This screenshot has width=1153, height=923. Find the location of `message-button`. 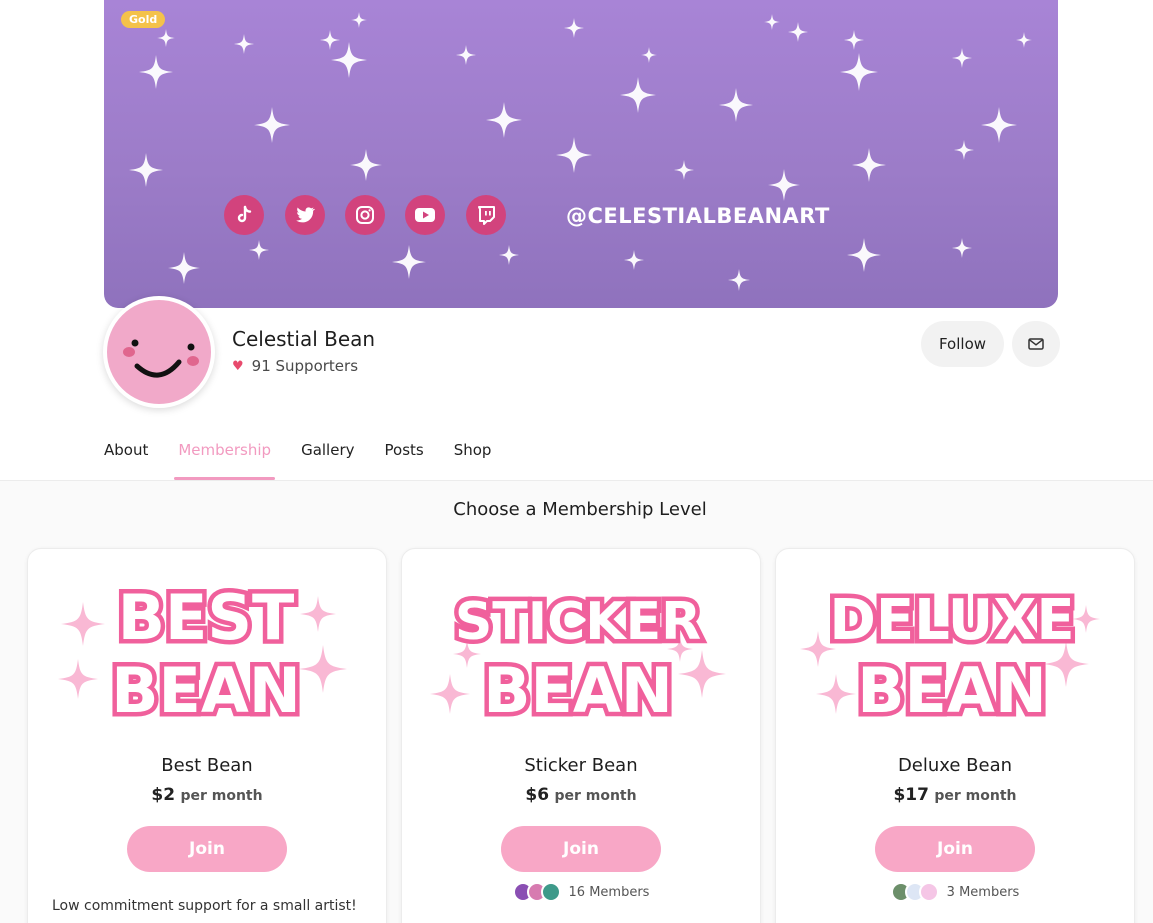

message-button is located at coordinates (1036, 344).